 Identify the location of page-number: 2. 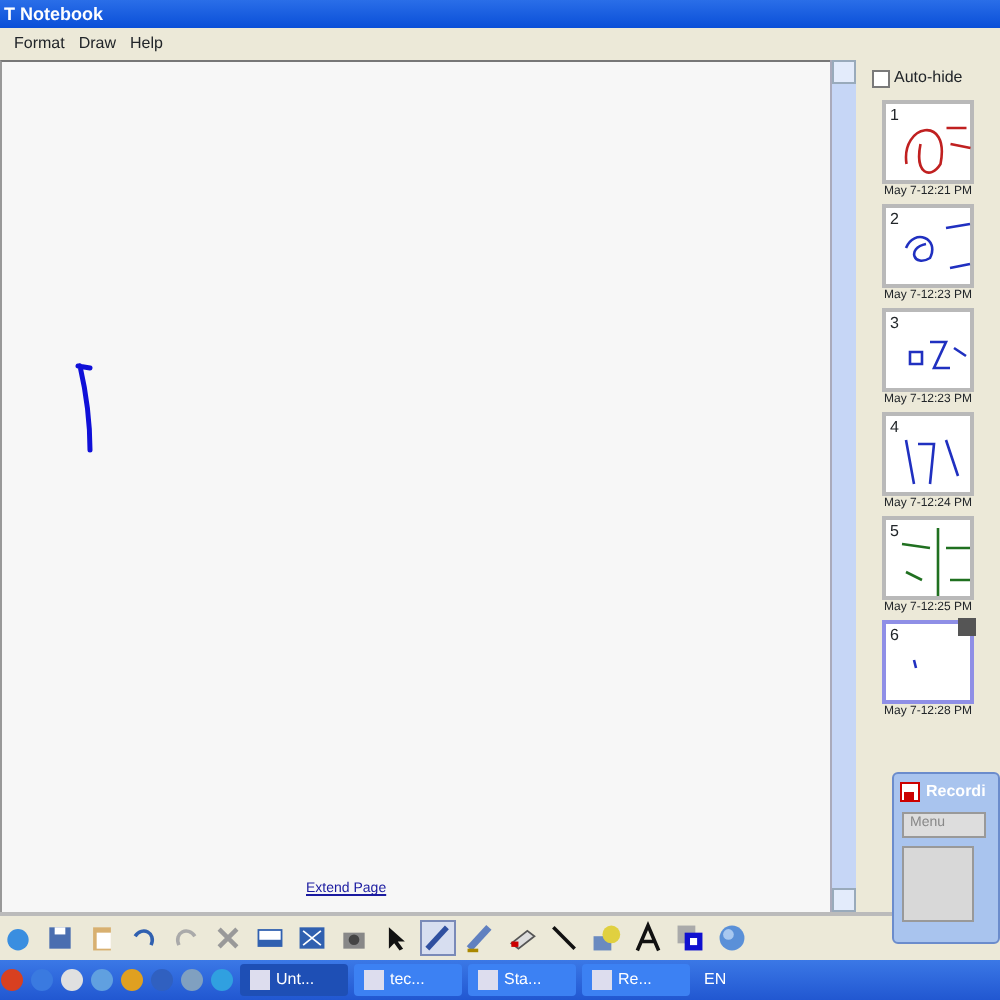
(894, 220).